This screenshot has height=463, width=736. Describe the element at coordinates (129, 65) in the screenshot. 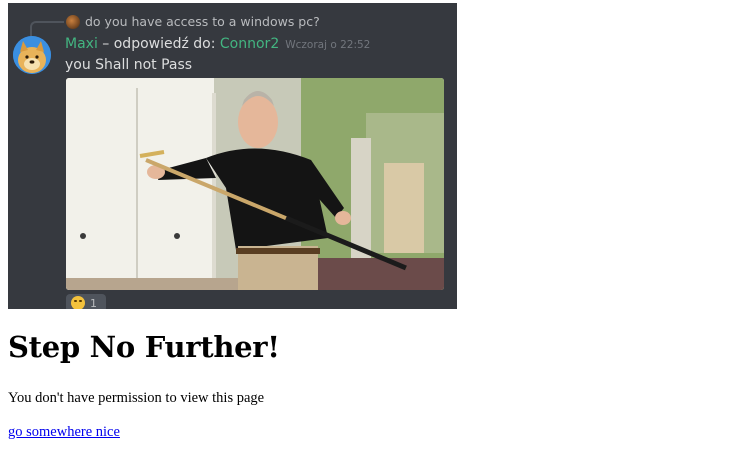

I see `message-text: you Shall not Pass` at that location.